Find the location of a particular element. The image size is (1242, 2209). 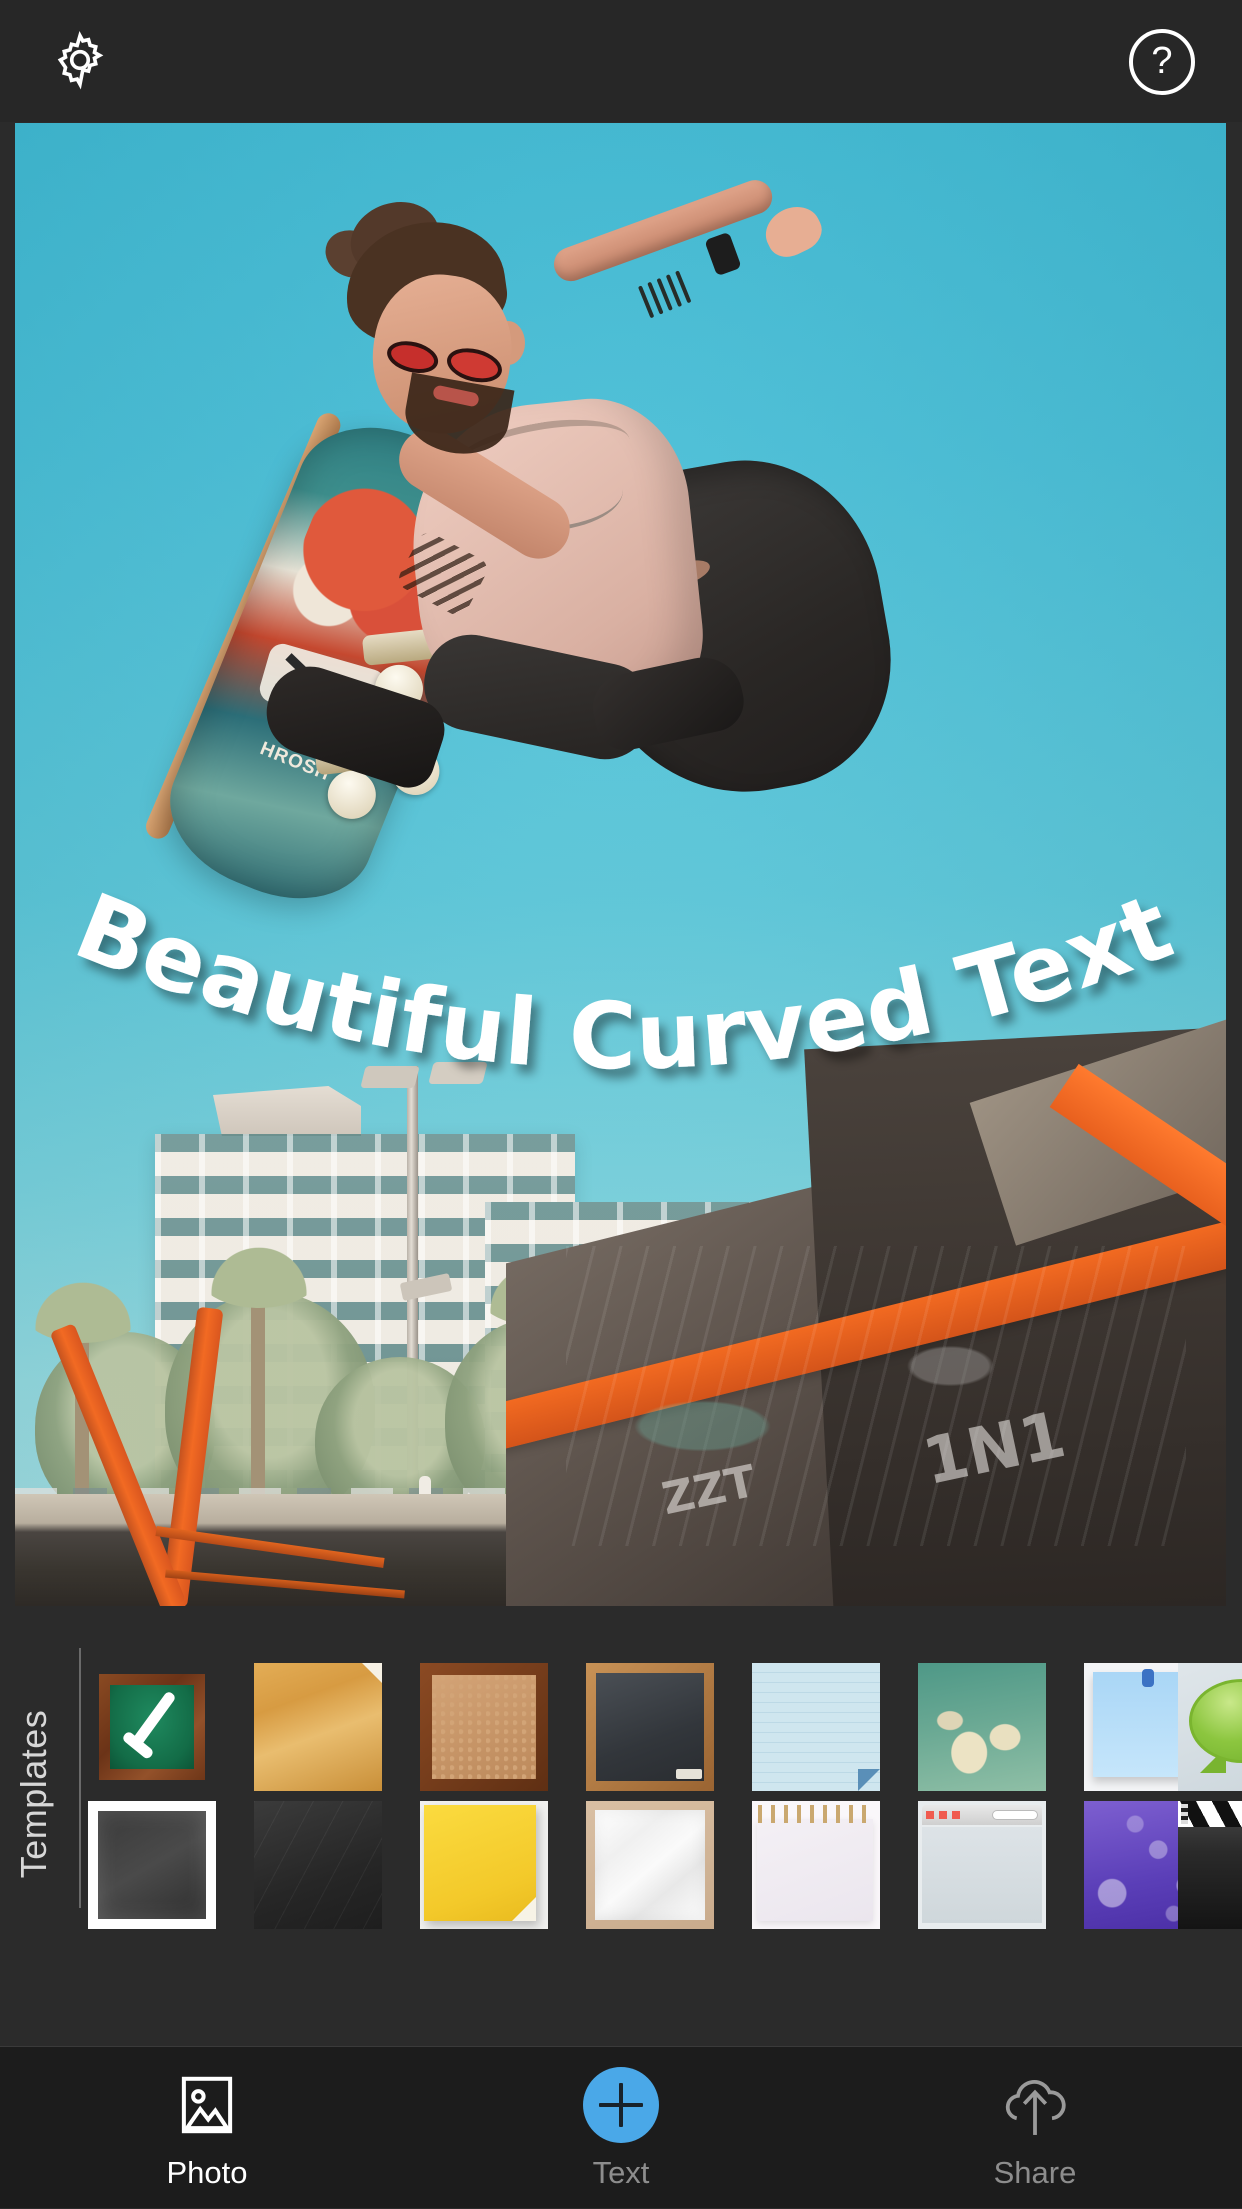

template-thumb-spiral-notepad is located at coordinates (816, 1865).